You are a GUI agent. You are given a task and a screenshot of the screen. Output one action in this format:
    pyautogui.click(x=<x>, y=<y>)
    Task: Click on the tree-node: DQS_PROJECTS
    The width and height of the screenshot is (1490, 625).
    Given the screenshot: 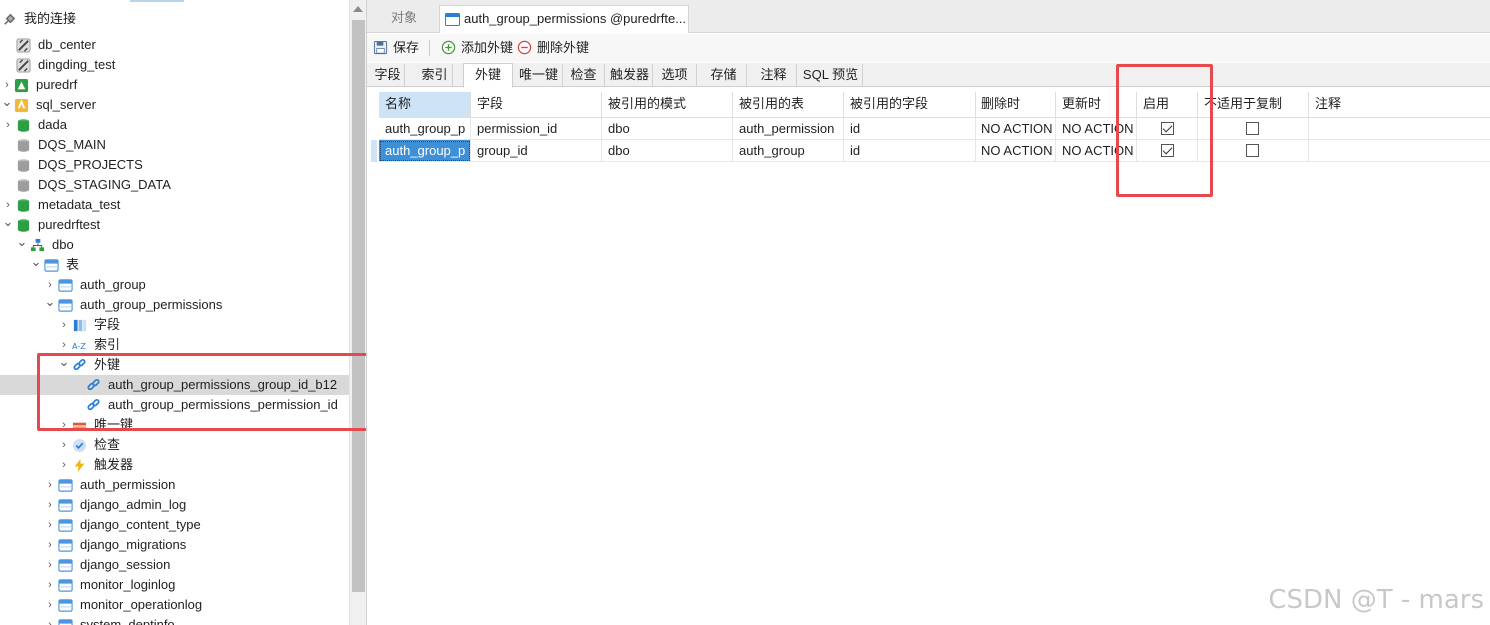 What is the action you would take?
    pyautogui.click(x=174, y=165)
    